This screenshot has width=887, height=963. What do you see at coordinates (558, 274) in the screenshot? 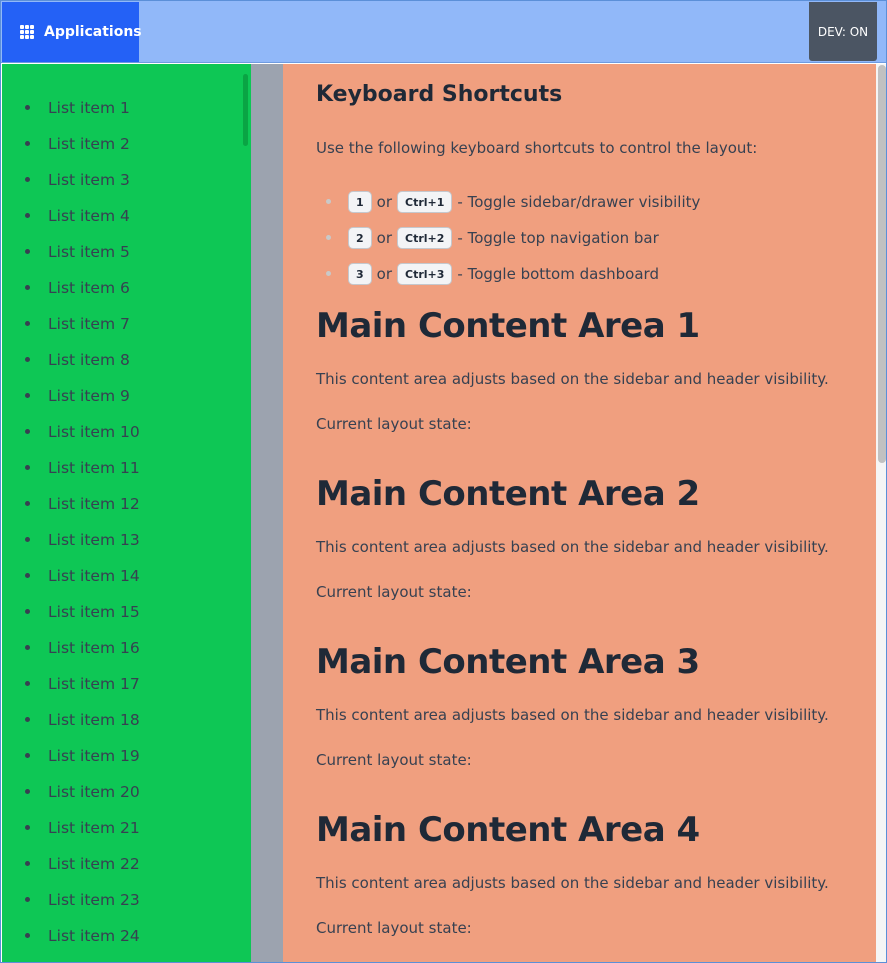
I see `shortcut-description: - Toggle bottom dashboard` at bounding box center [558, 274].